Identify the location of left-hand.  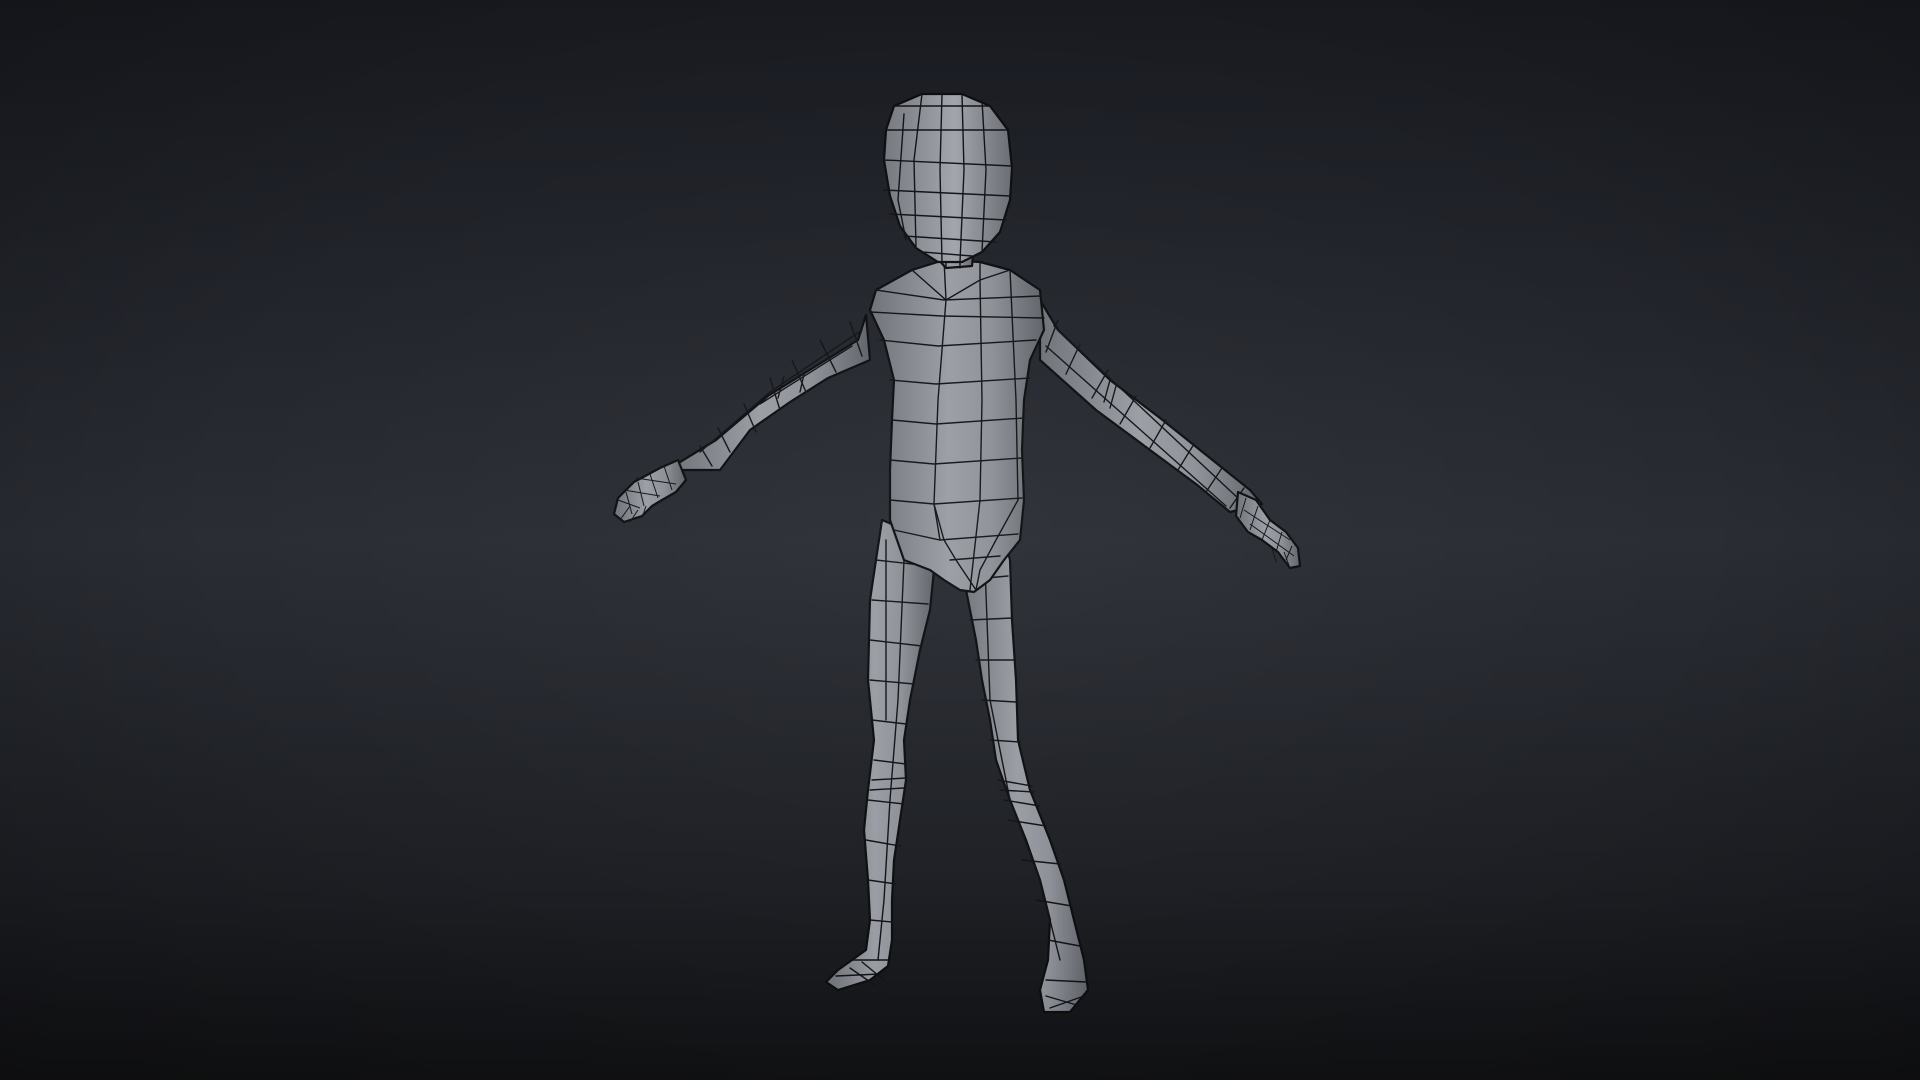
(650, 491).